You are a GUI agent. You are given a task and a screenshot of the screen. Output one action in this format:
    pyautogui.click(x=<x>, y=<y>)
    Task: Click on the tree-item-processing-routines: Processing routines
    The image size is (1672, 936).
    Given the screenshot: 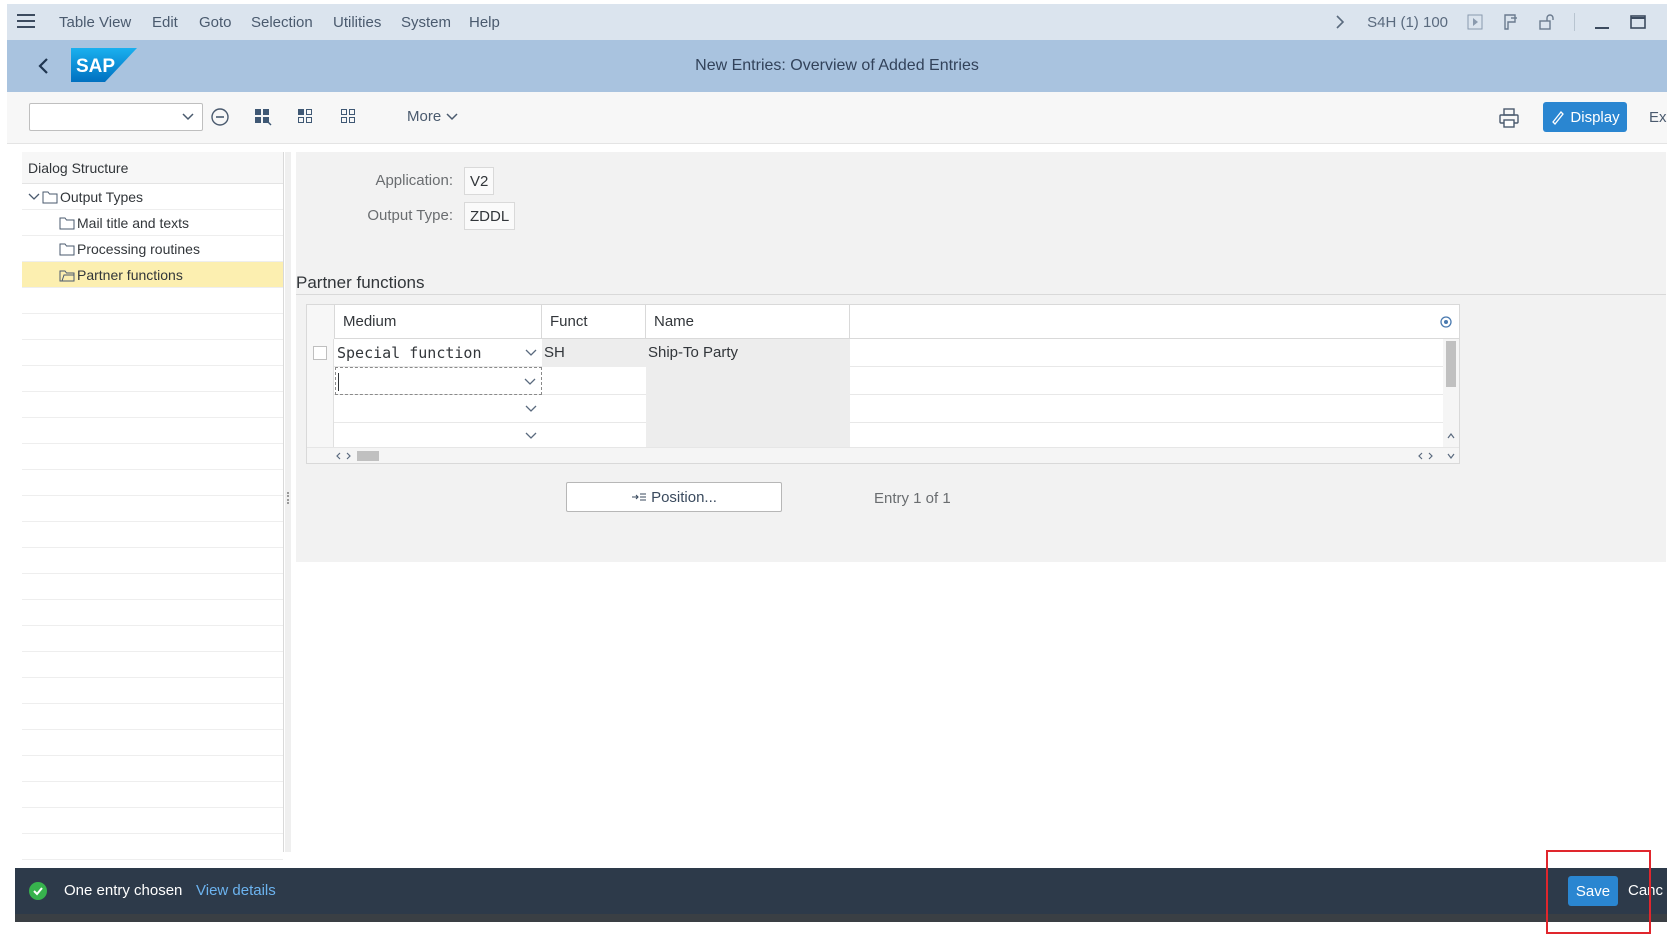 What is the action you would take?
    pyautogui.click(x=152, y=249)
    